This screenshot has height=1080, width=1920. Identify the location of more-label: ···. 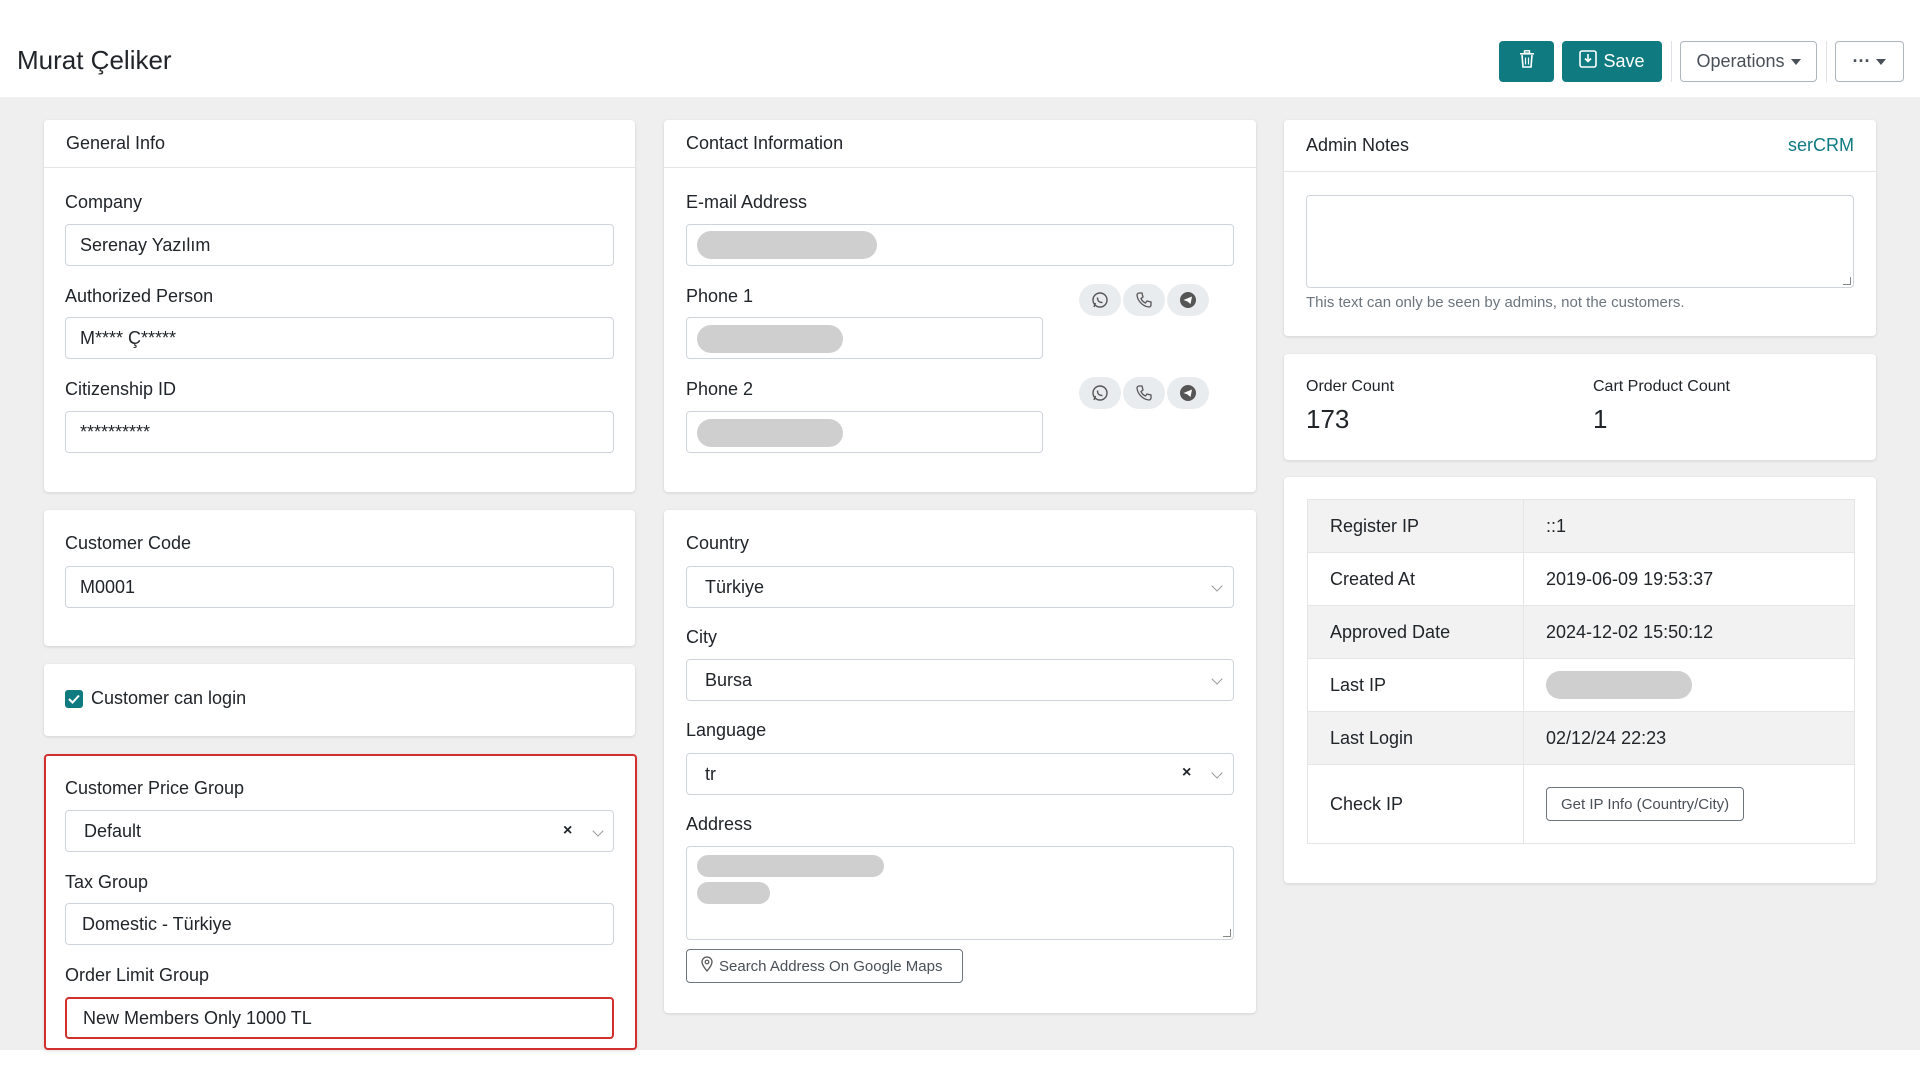
(1861, 61).